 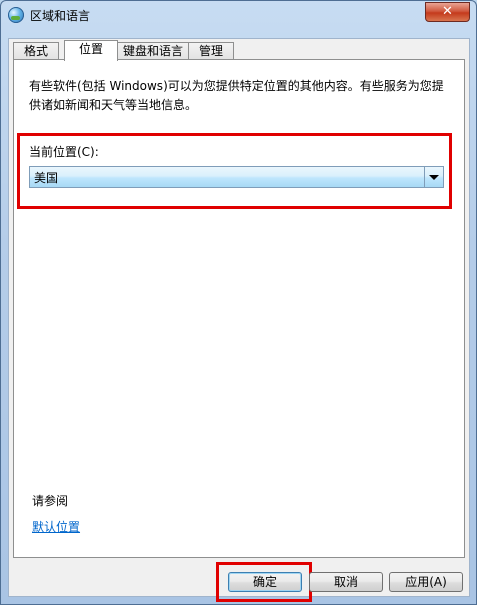 I want to click on ok-button: 确定, so click(x=265, y=582).